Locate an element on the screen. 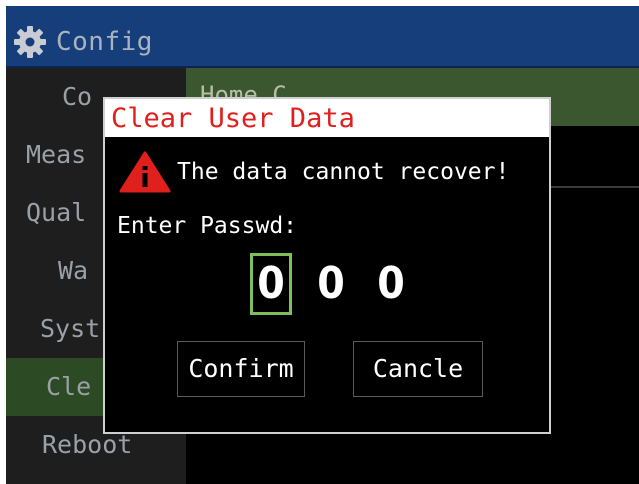 The height and width of the screenshot is (484, 639). warning-message: The data cannot recover! is located at coordinates (343, 172).